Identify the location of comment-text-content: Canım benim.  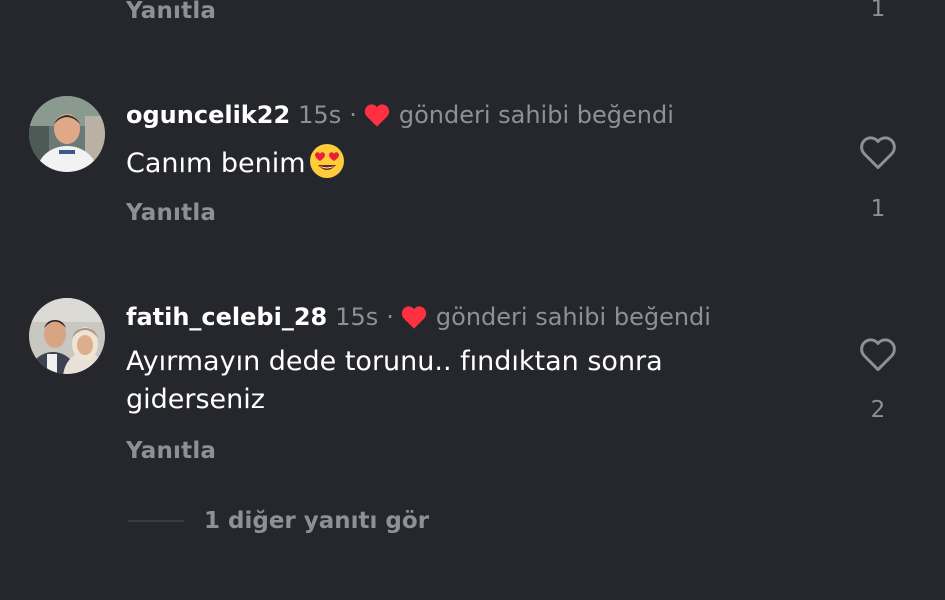
(216, 163).